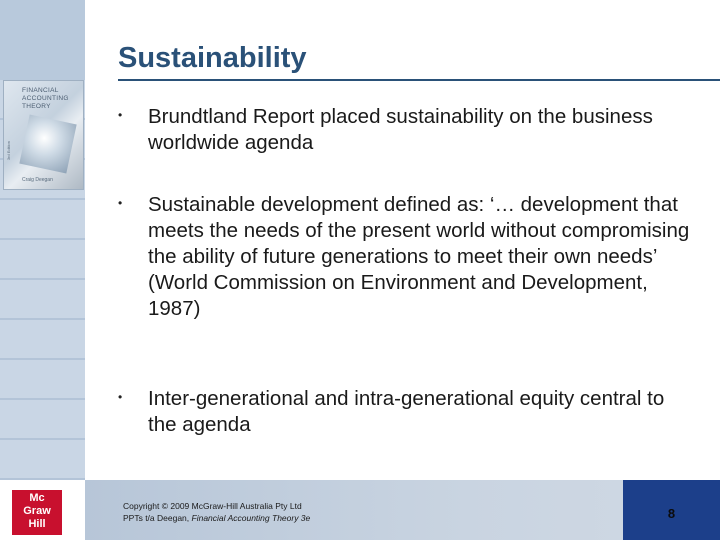 The width and height of the screenshot is (720, 540). I want to click on logo-text-line: Mc, so click(37, 498).